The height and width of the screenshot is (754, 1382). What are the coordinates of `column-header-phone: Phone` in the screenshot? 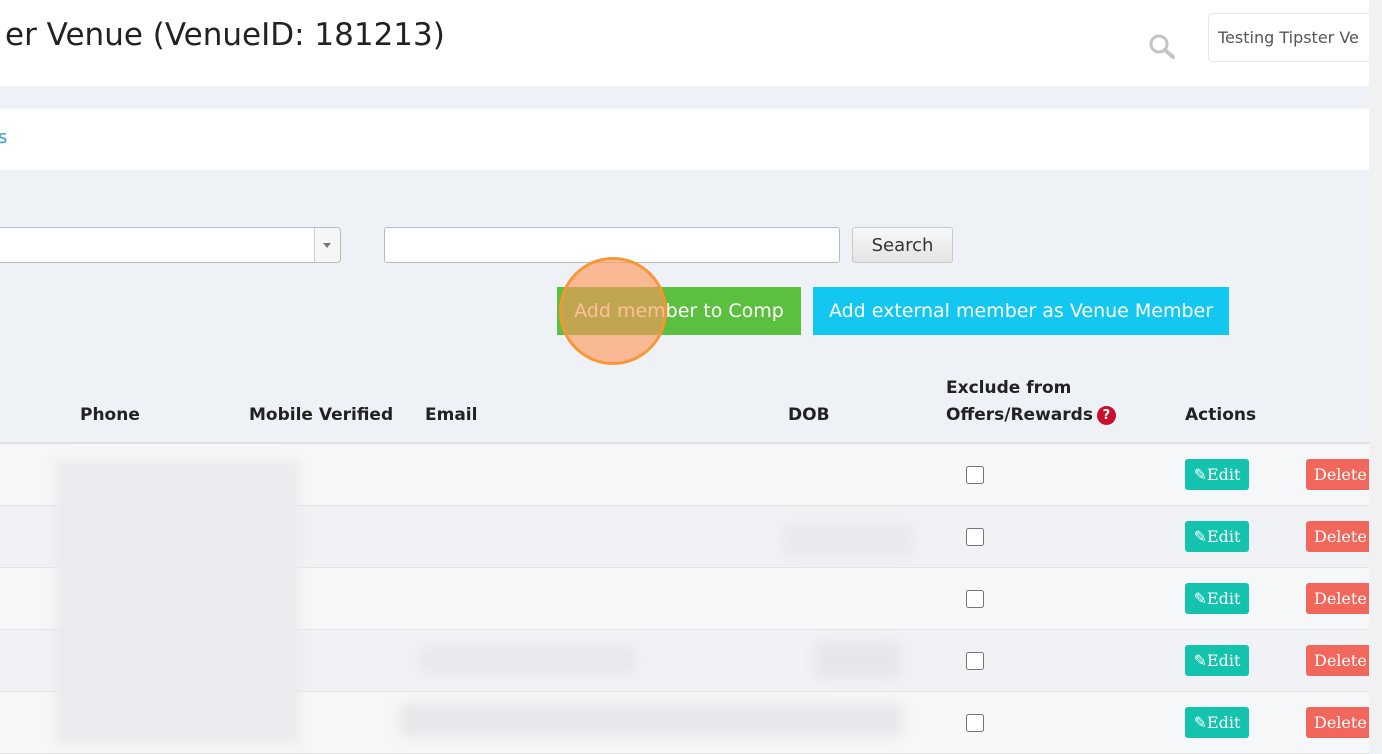 It's located at (110, 415).